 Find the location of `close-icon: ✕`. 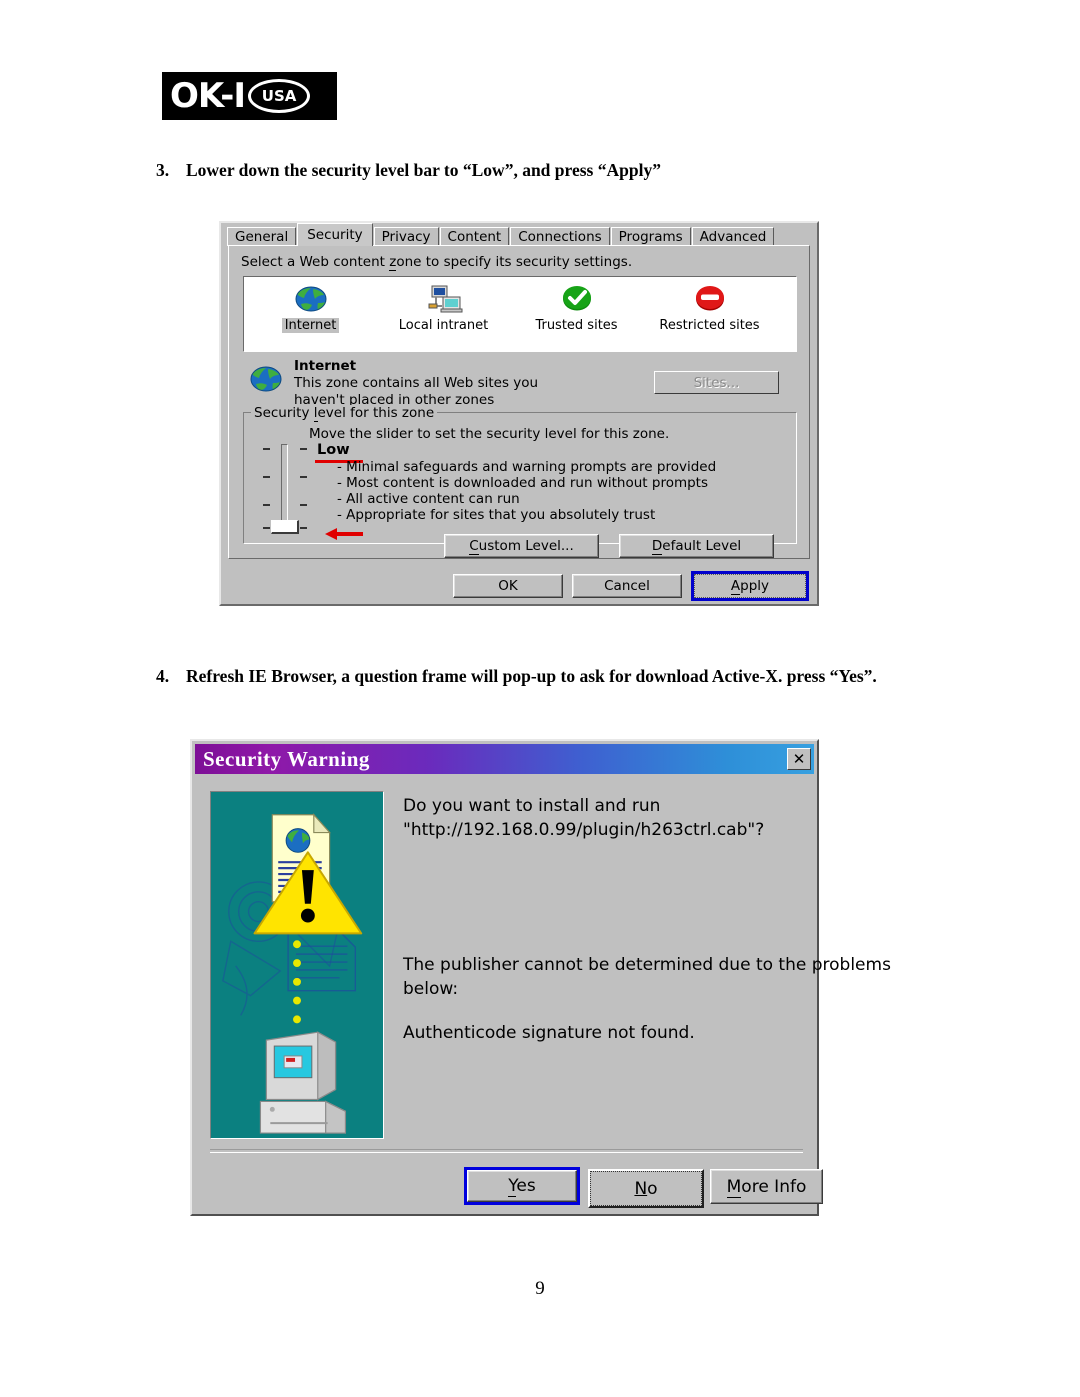

close-icon: ✕ is located at coordinates (799, 759).